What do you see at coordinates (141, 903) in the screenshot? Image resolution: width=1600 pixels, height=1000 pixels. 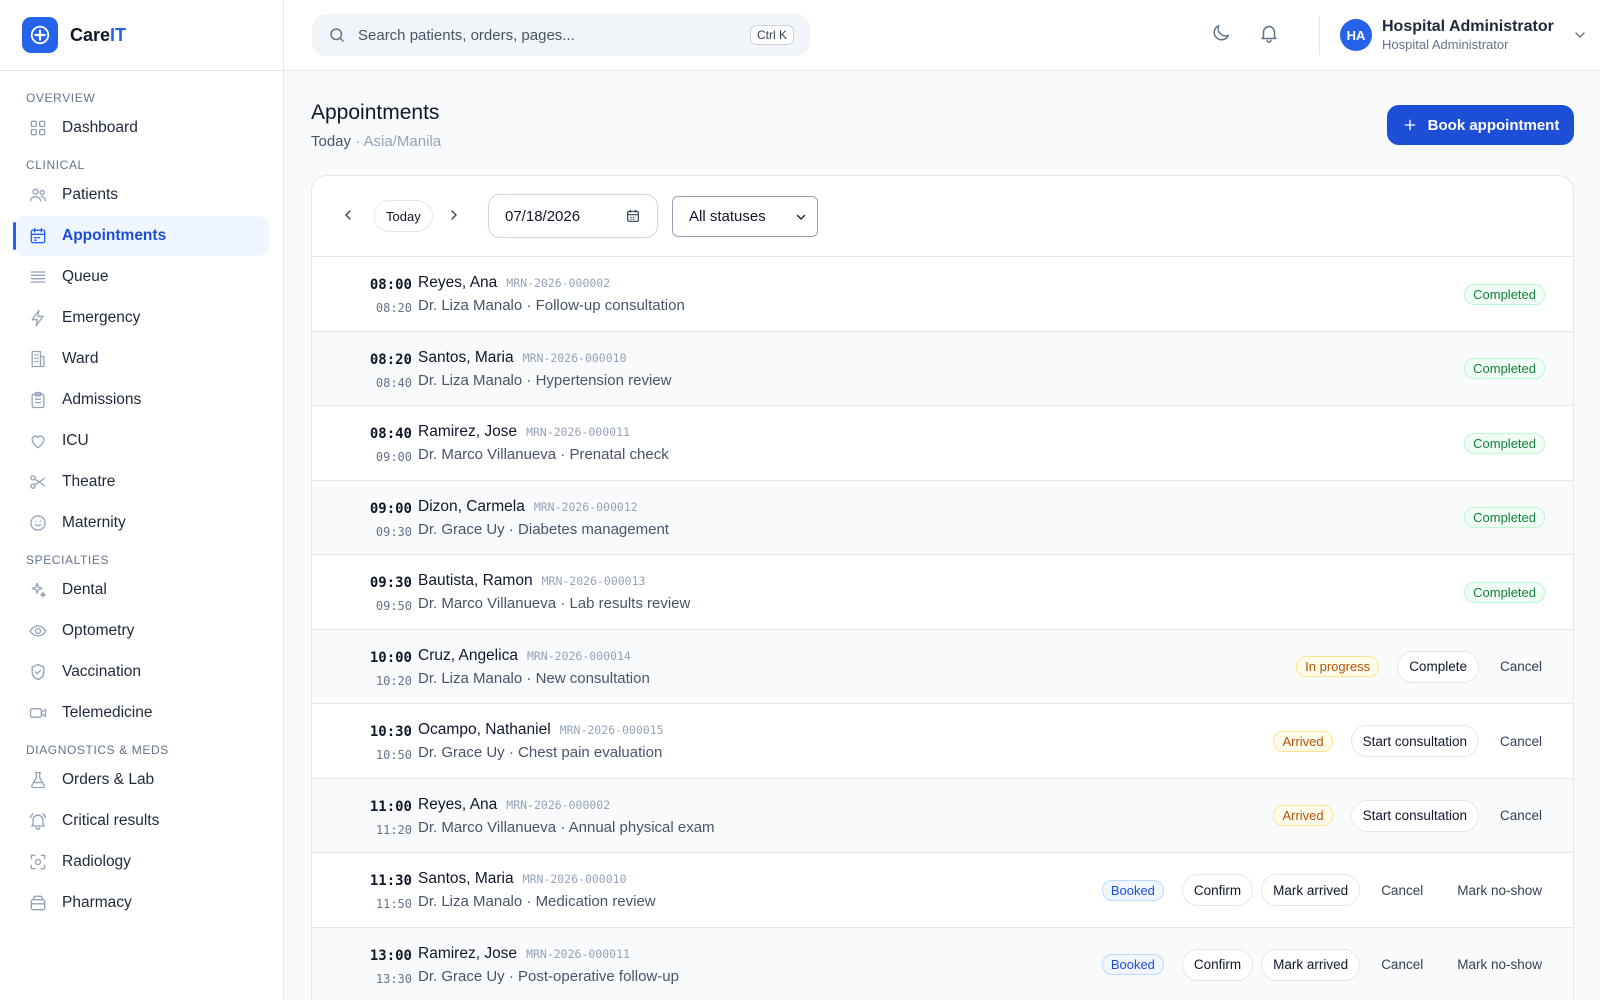 I see `sidebar-item-pharmacy: Pharmacy` at bounding box center [141, 903].